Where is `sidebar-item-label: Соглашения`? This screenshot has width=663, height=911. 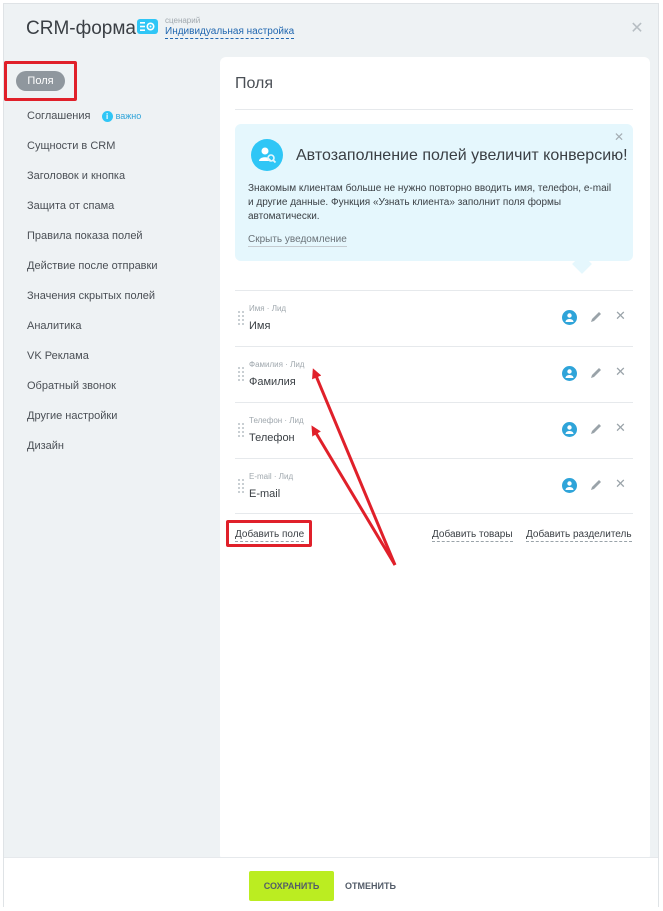 sidebar-item-label: Соглашения is located at coordinates (59, 116).